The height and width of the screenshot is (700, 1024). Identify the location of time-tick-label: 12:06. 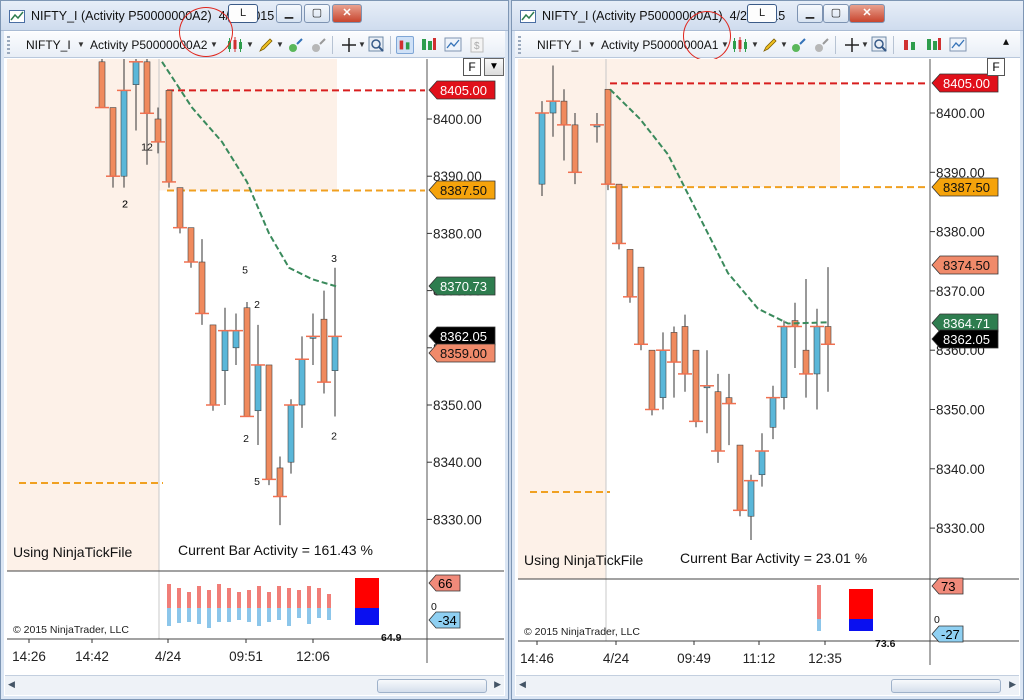
(313, 656).